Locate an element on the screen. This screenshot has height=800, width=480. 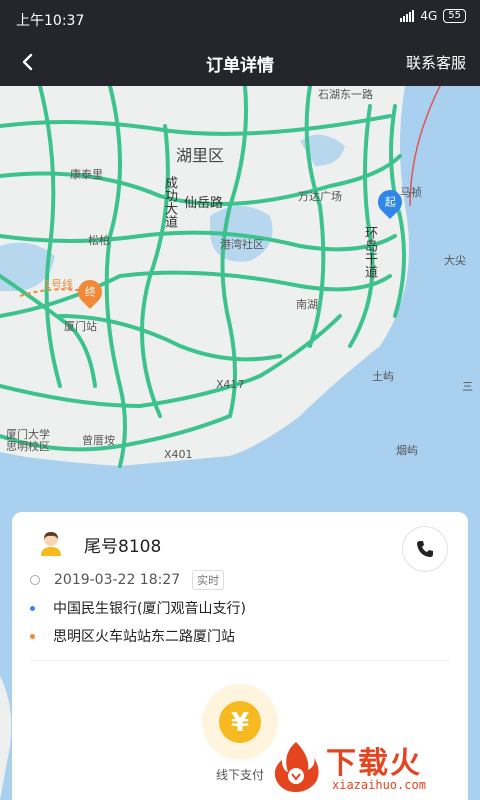
destination-row: 思明区火车站站东二路厦门站 is located at coordinates (132, 636).